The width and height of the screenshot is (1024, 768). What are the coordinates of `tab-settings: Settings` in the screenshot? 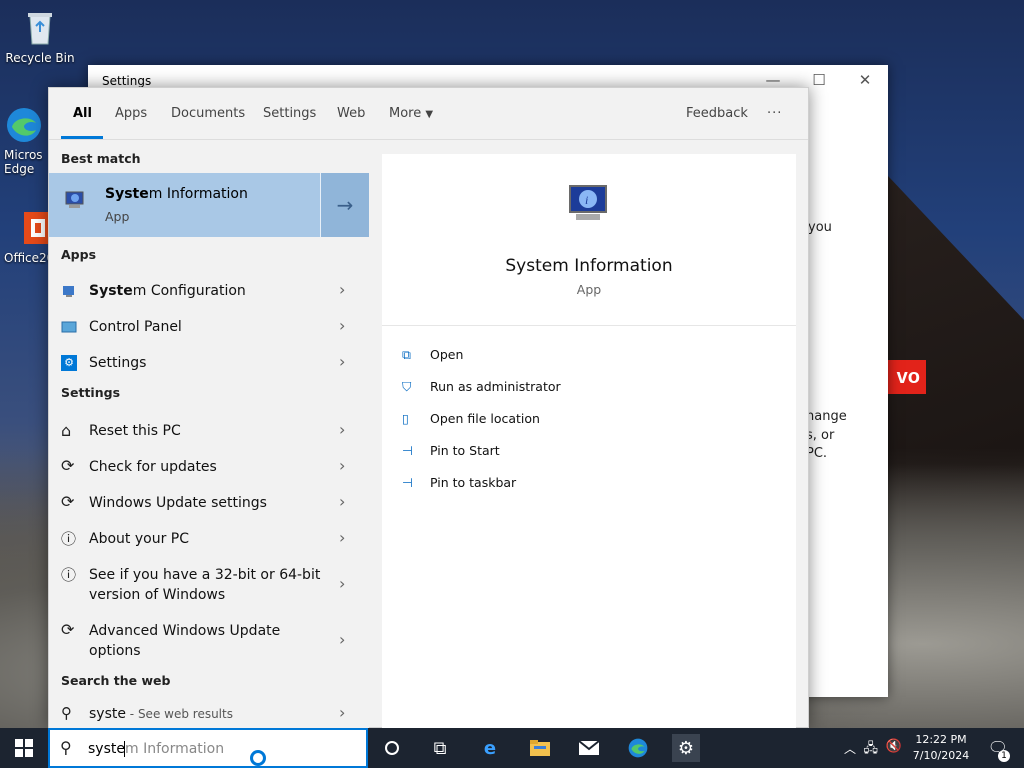 It's located at (289, 113).